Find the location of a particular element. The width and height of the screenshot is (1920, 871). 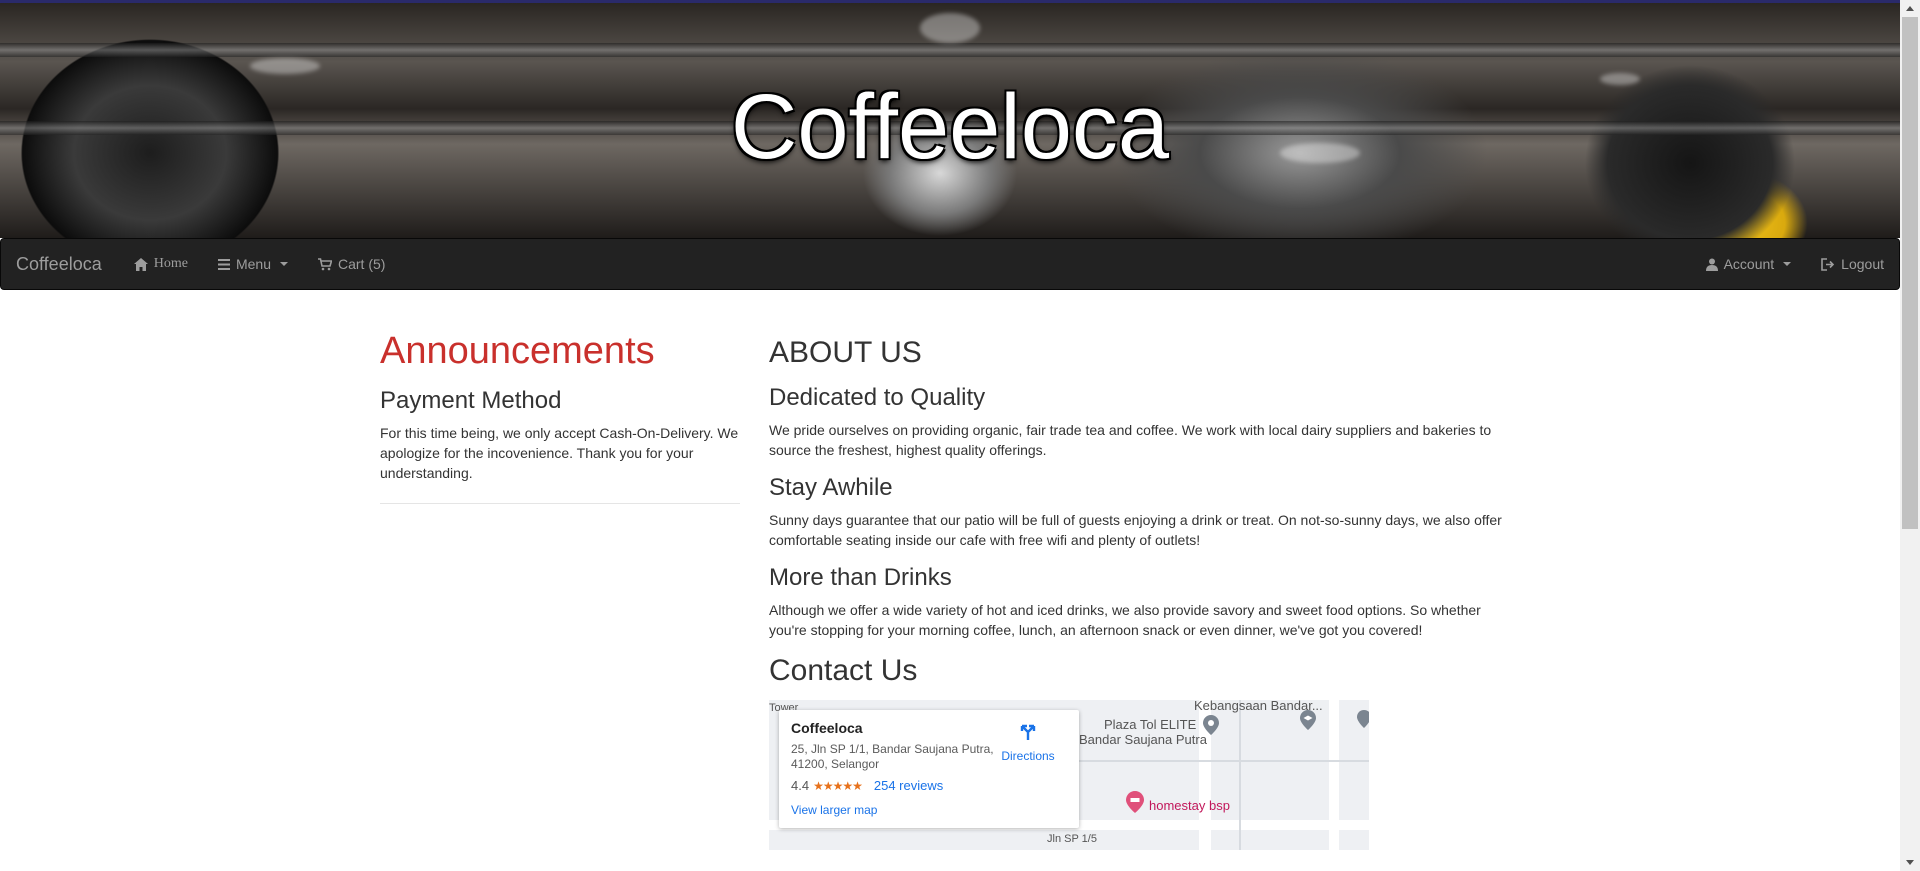

announcement-title: Payment Method is located at coordinates (471, 400).